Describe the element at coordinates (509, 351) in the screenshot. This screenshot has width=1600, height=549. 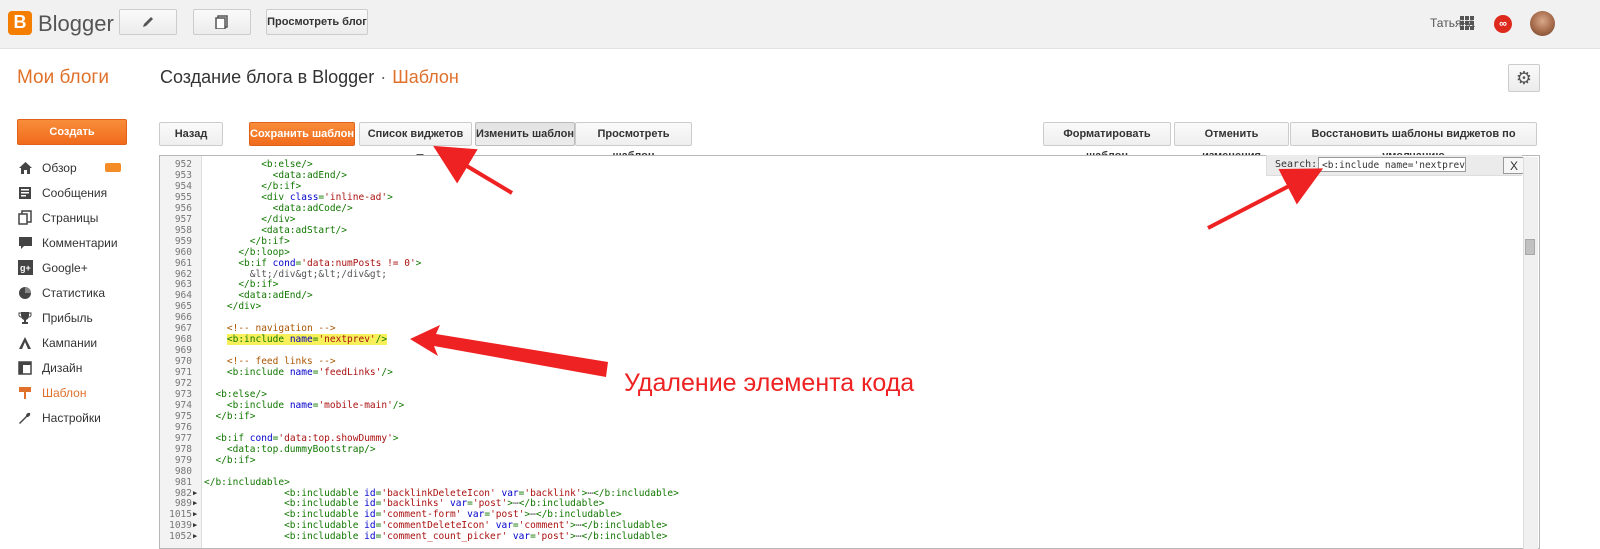
I see `arrow-to-highlighted-code` at that location.